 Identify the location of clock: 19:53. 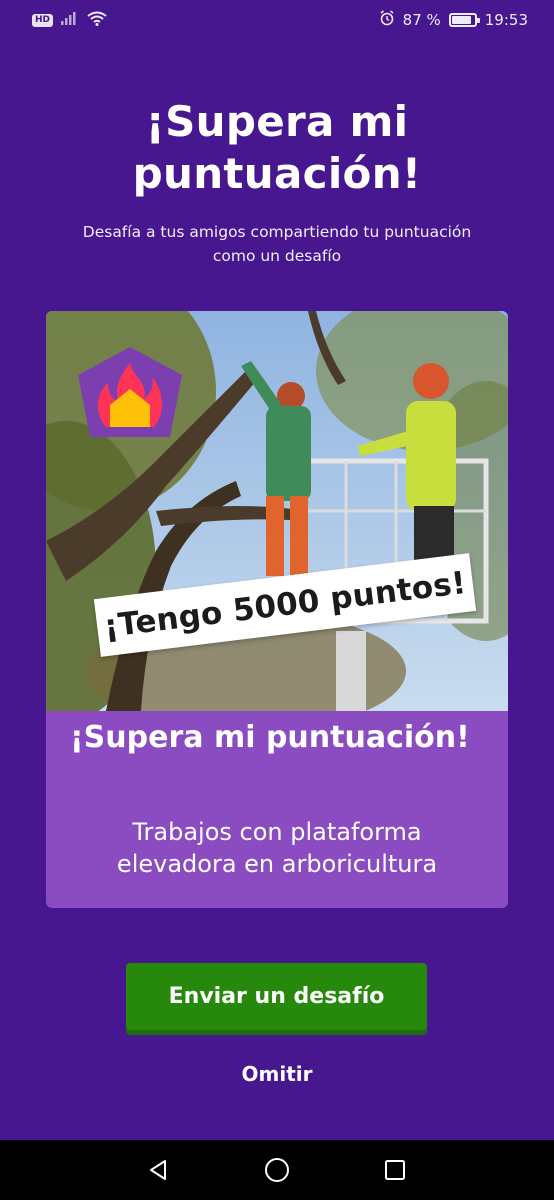
(506, 20).